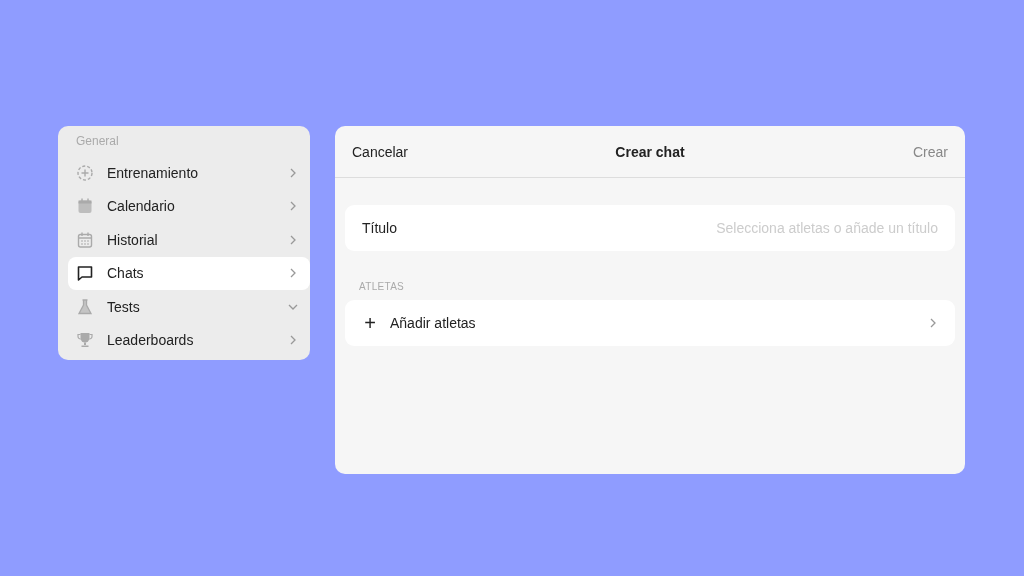  I want to click on sidebar-item: Chats, so click(189, 273).